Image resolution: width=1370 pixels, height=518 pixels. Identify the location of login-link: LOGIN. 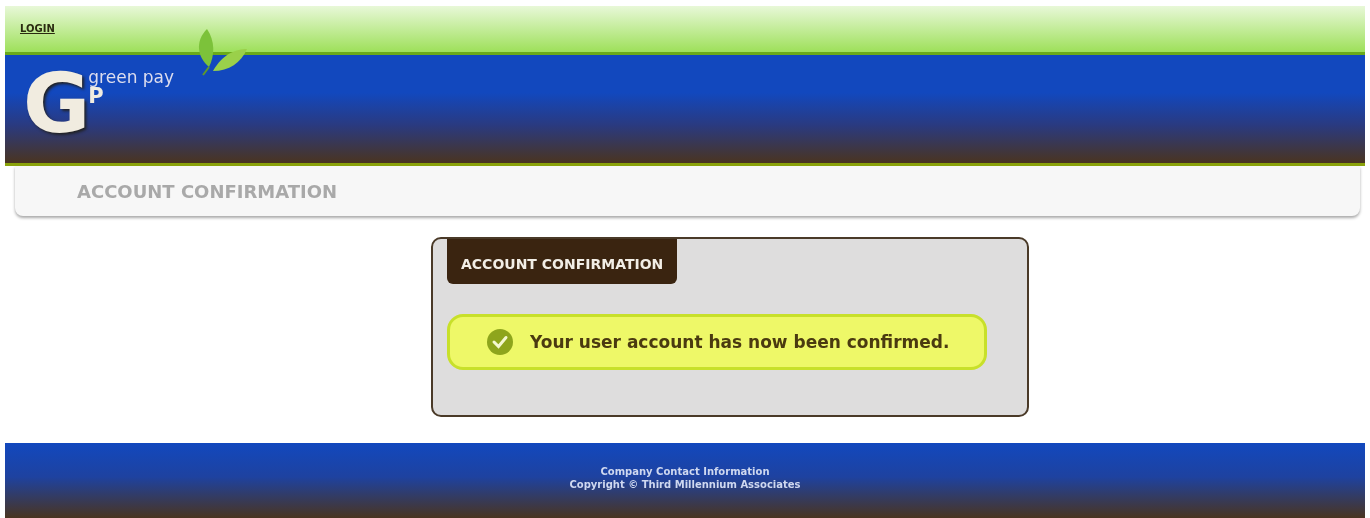
(37, 28).